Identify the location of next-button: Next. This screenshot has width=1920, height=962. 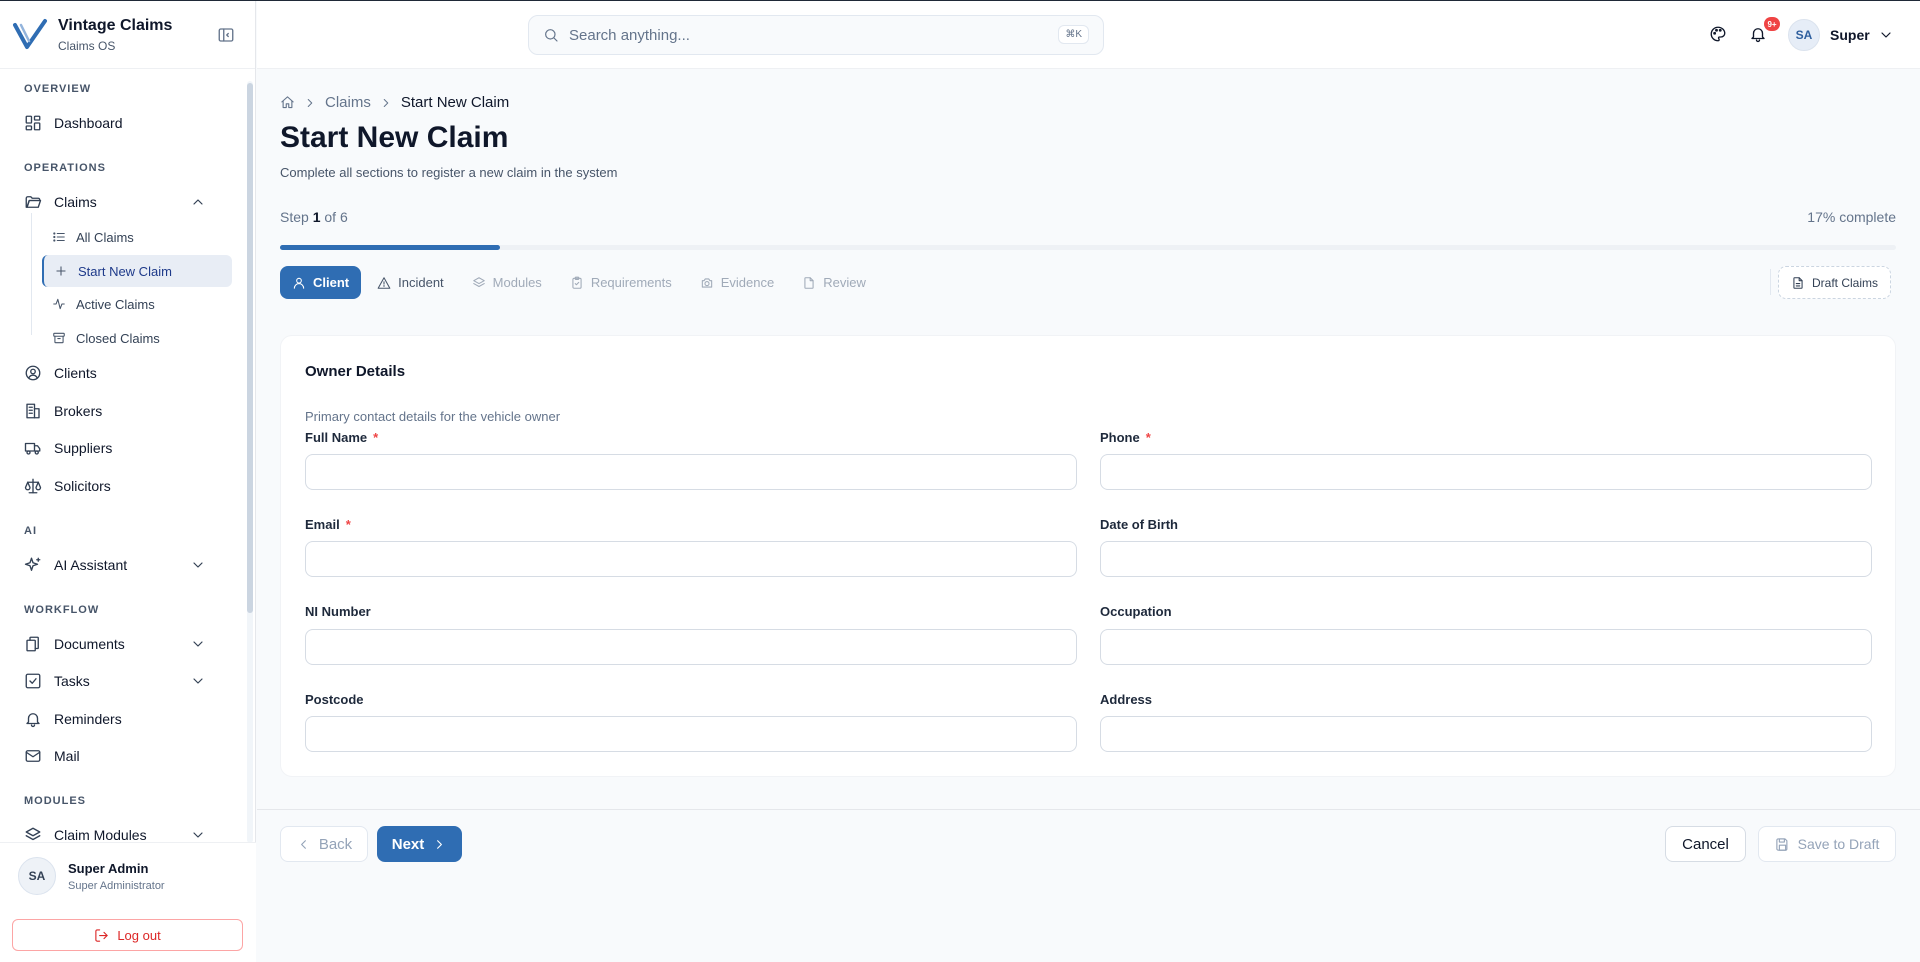
(419, 844).